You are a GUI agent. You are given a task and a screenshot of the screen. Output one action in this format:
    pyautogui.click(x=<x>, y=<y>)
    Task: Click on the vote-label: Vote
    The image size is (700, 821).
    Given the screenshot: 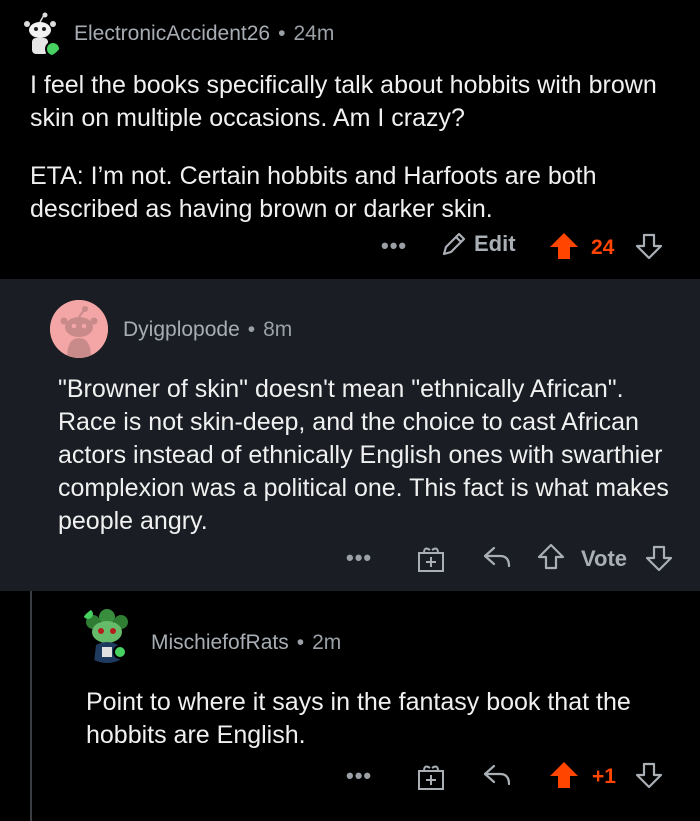 What is the action you would take?
    pyautogui.click(x=604, y=558)
    